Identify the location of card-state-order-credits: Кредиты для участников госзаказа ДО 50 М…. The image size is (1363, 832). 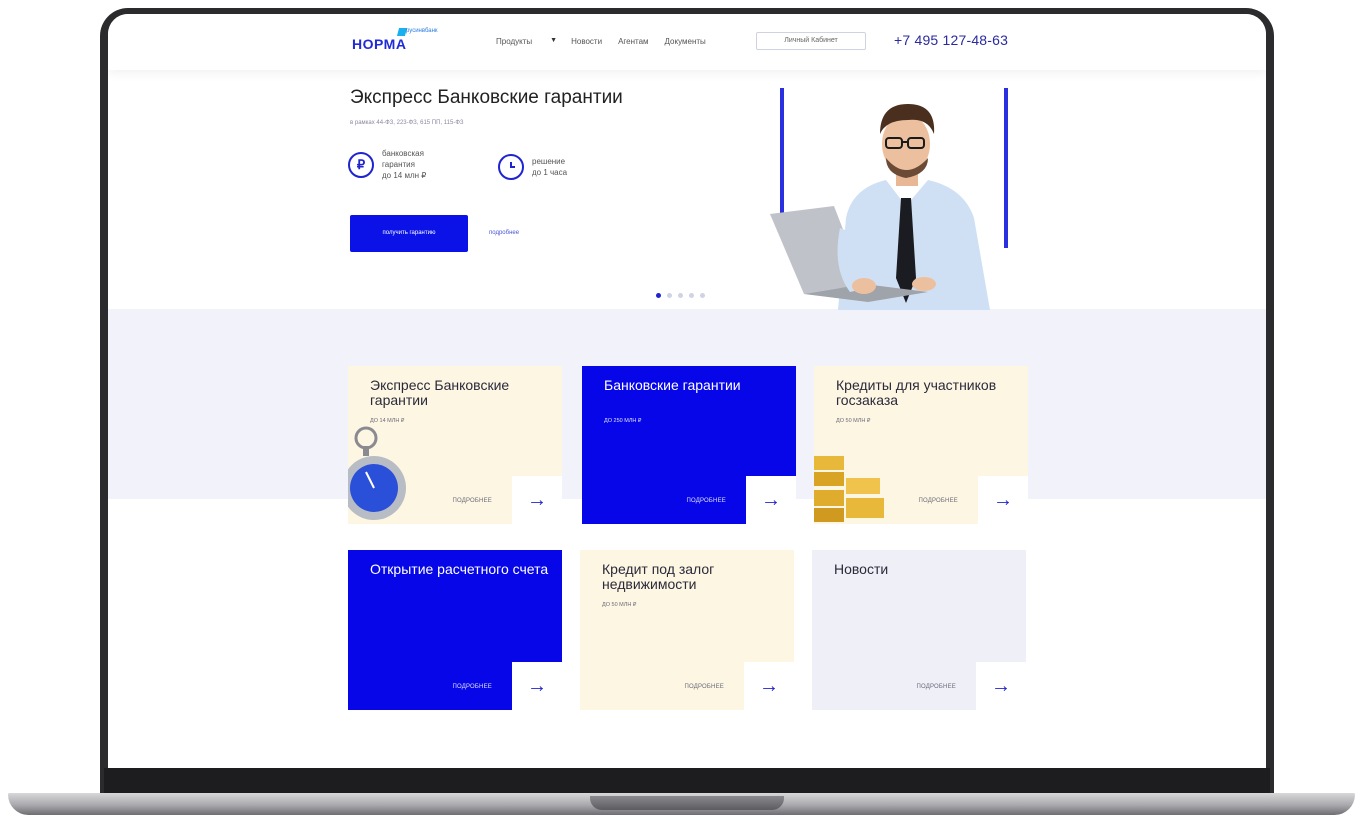
(921, 445).